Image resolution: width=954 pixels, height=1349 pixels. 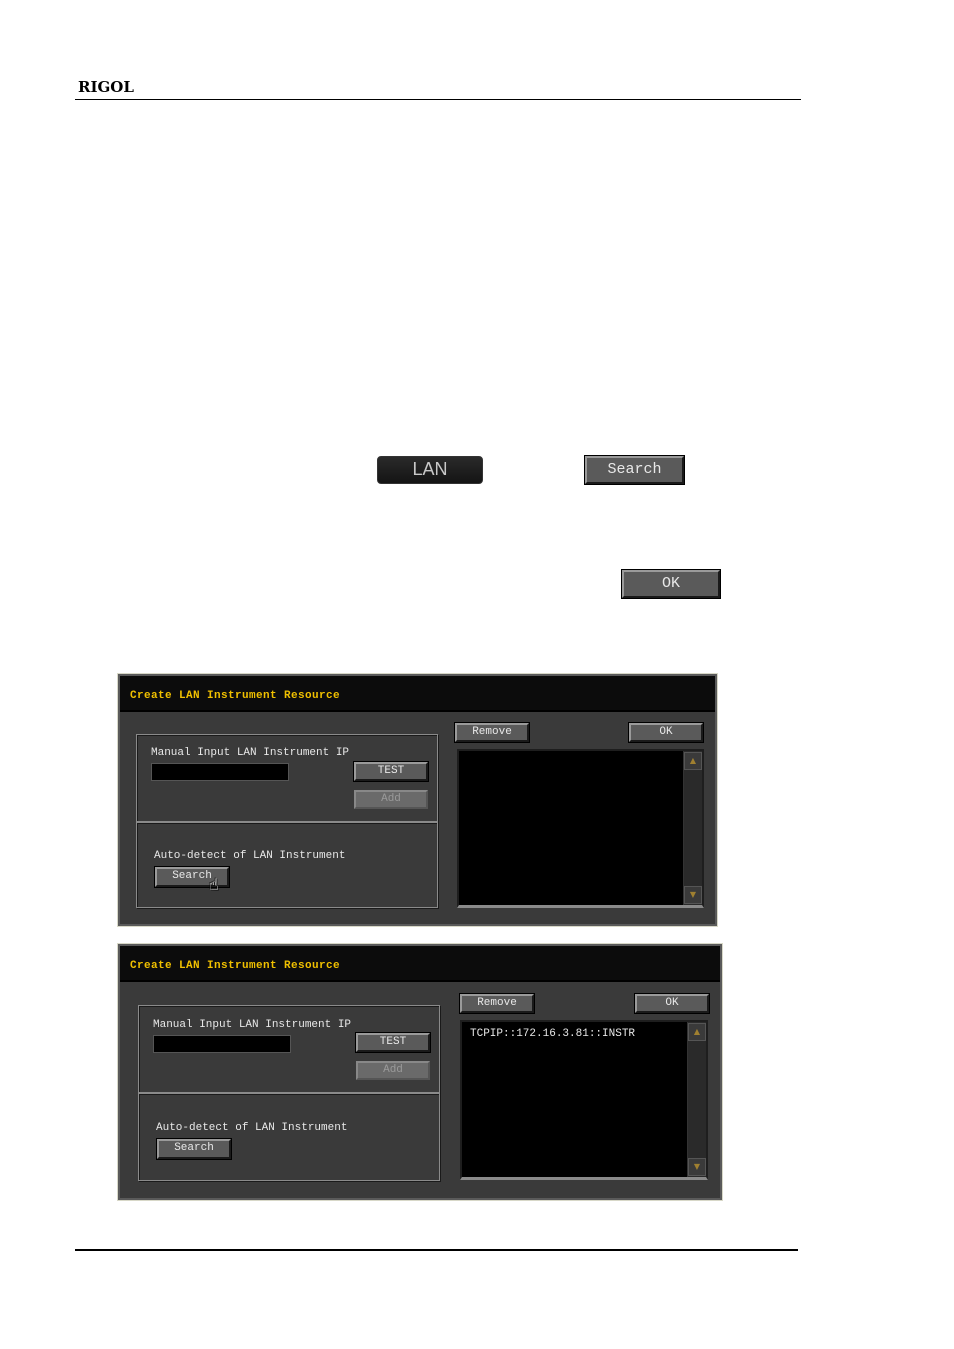 What do you see at coordinates (438, 99) in the screenshot?
I see `header-rule` at bounding box center [438, 99].